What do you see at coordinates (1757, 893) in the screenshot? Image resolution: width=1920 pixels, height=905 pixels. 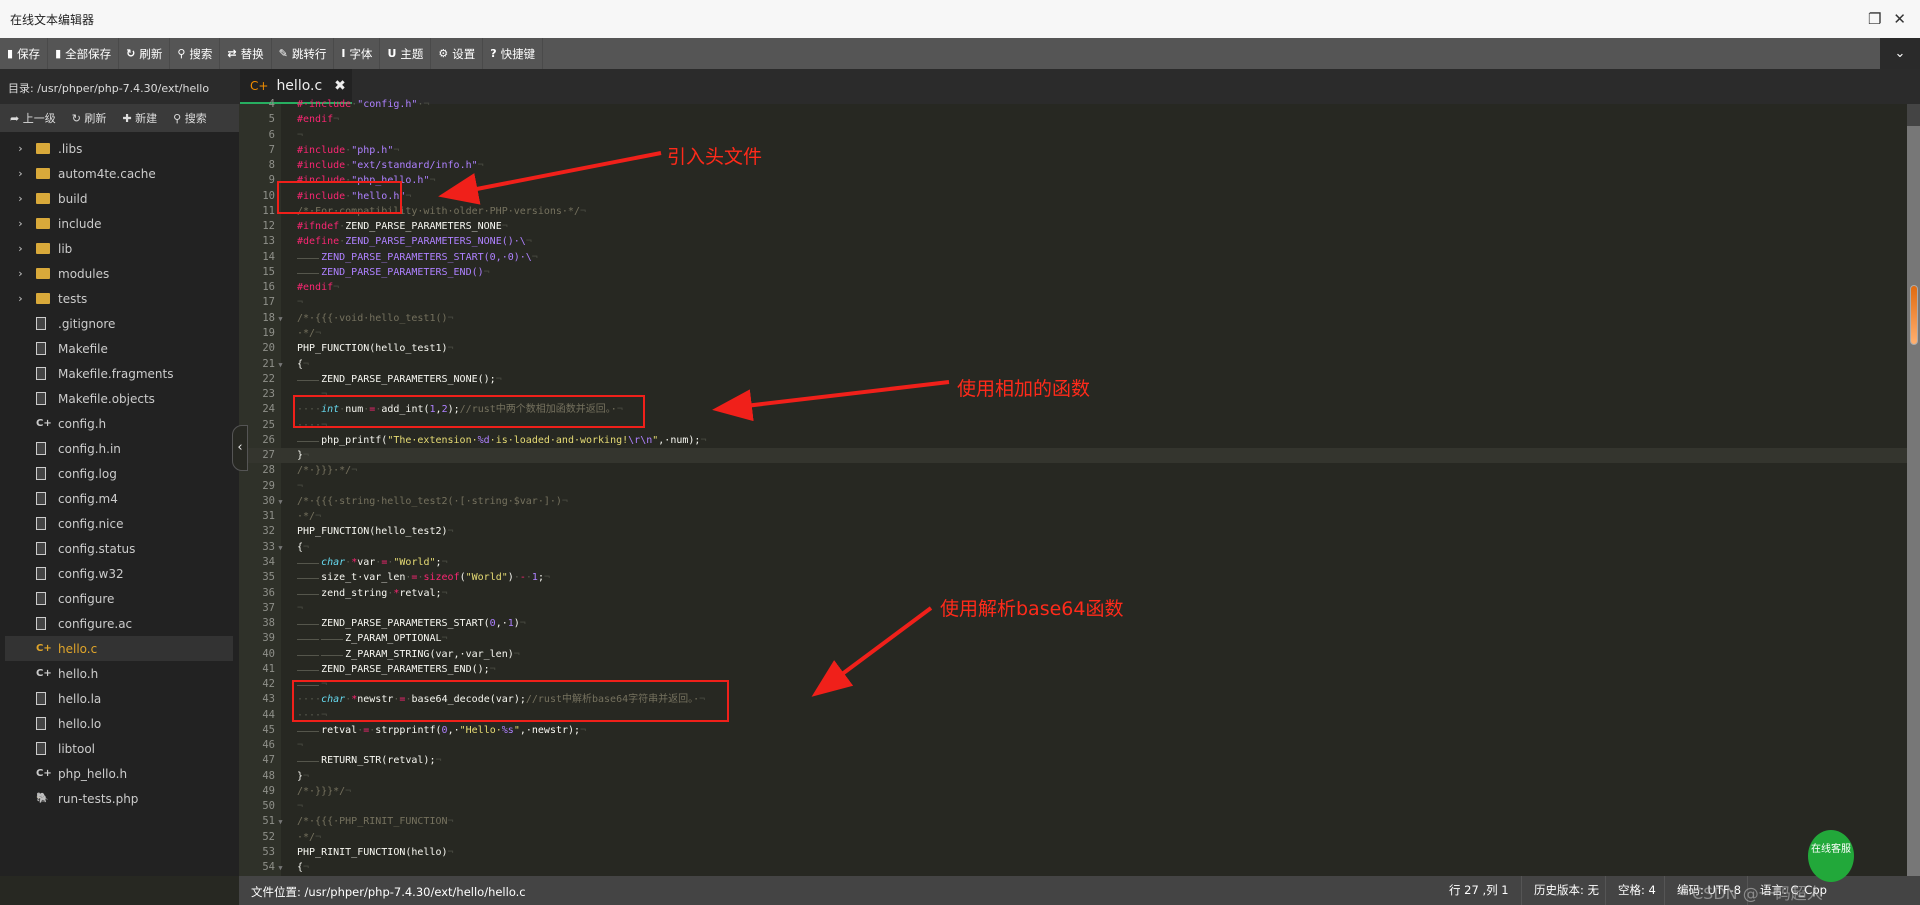 I see `watermark: CSDN @一码超人` at bounding box center [1757, 893].